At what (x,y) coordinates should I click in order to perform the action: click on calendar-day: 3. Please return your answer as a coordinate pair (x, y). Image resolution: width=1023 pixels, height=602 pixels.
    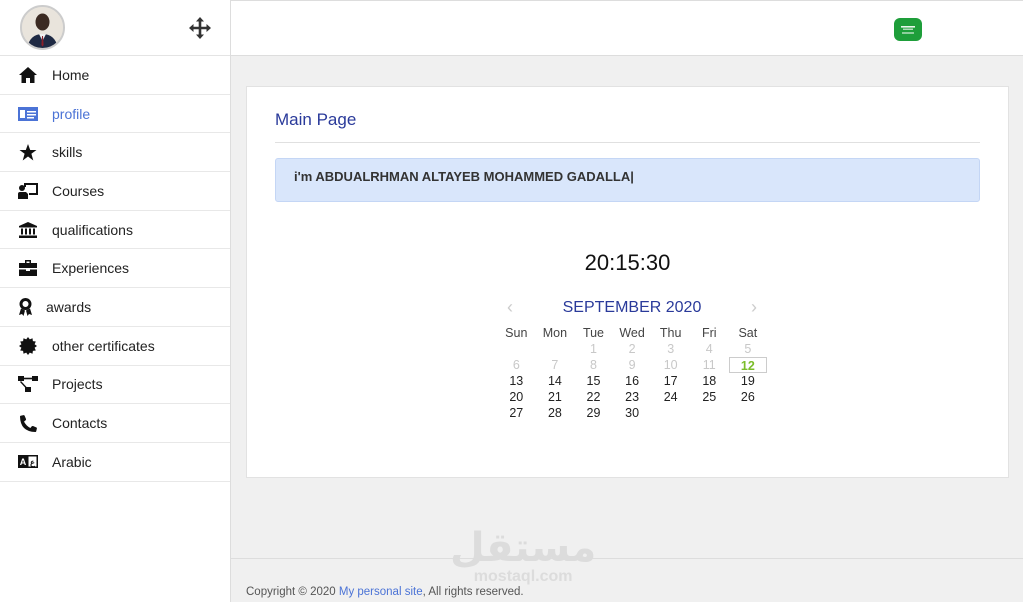
    Looking at the image, I should click on (671, 349).